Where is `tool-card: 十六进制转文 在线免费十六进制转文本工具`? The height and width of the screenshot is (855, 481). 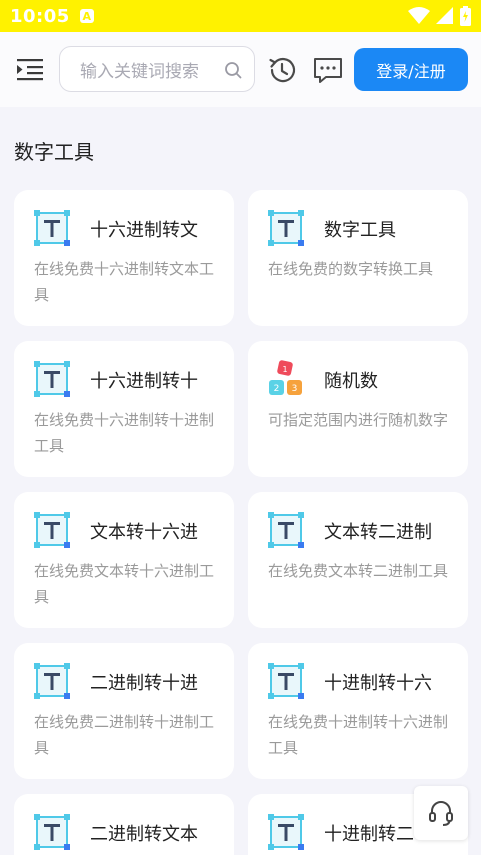
tool-card: 十六进制转文 在线免费十六进制转文本工具 is located at coordinates (124, 258).